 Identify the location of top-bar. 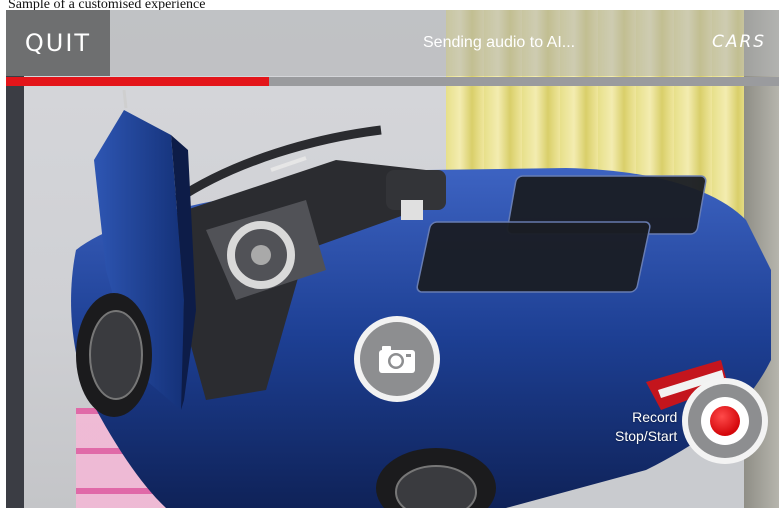
(392, 43).